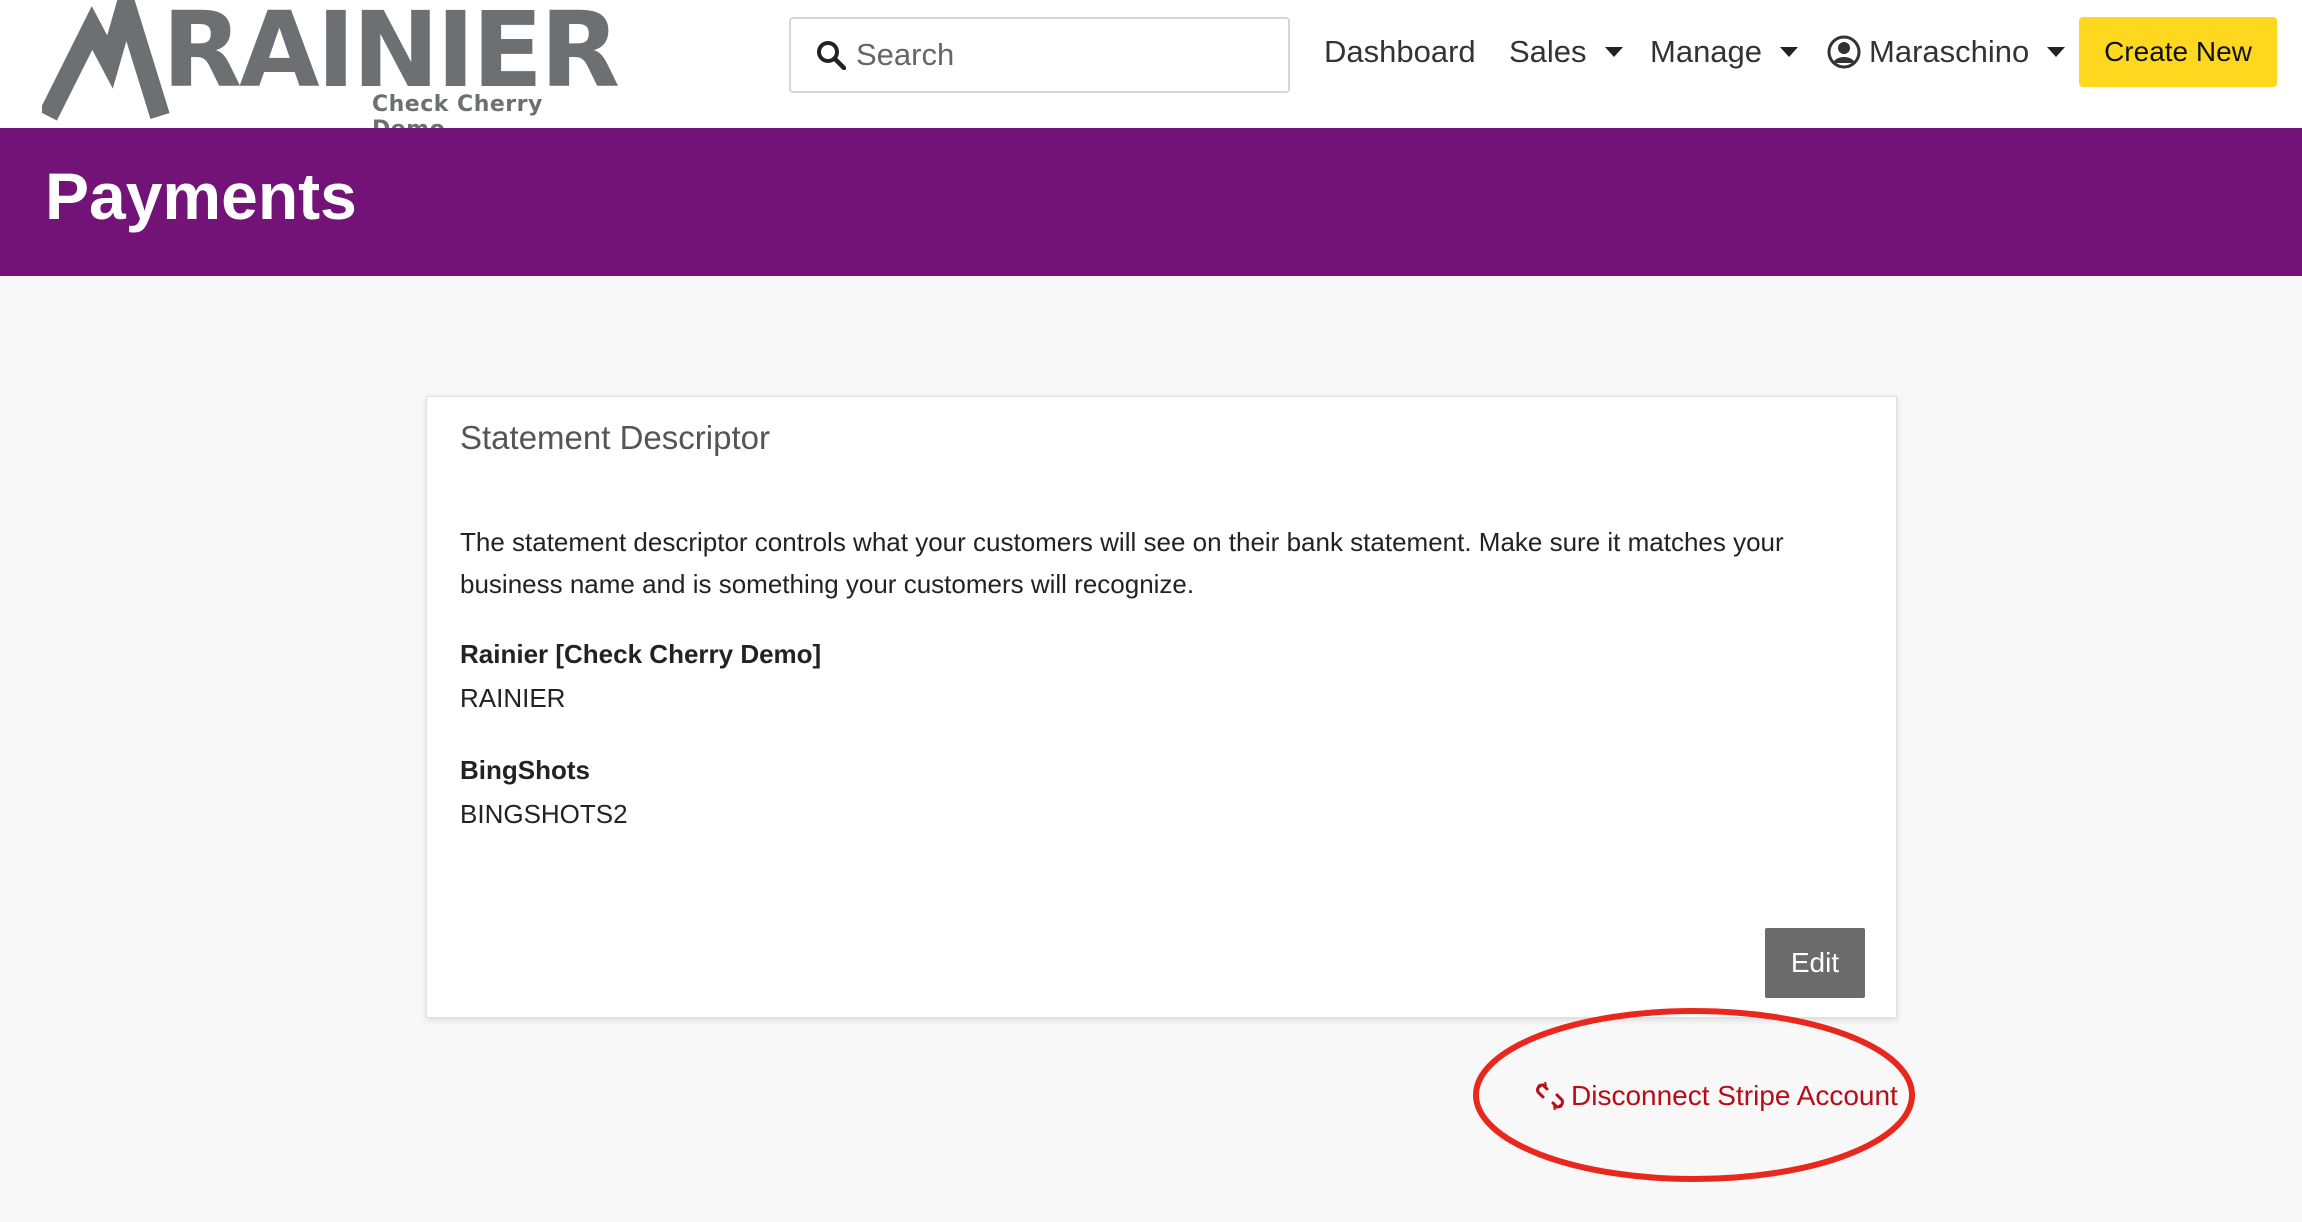 This screenshot has height=1222, width=2302. I want to click on descriptor-name: Rainier [Check Cherry Demo], so click(641, 654).